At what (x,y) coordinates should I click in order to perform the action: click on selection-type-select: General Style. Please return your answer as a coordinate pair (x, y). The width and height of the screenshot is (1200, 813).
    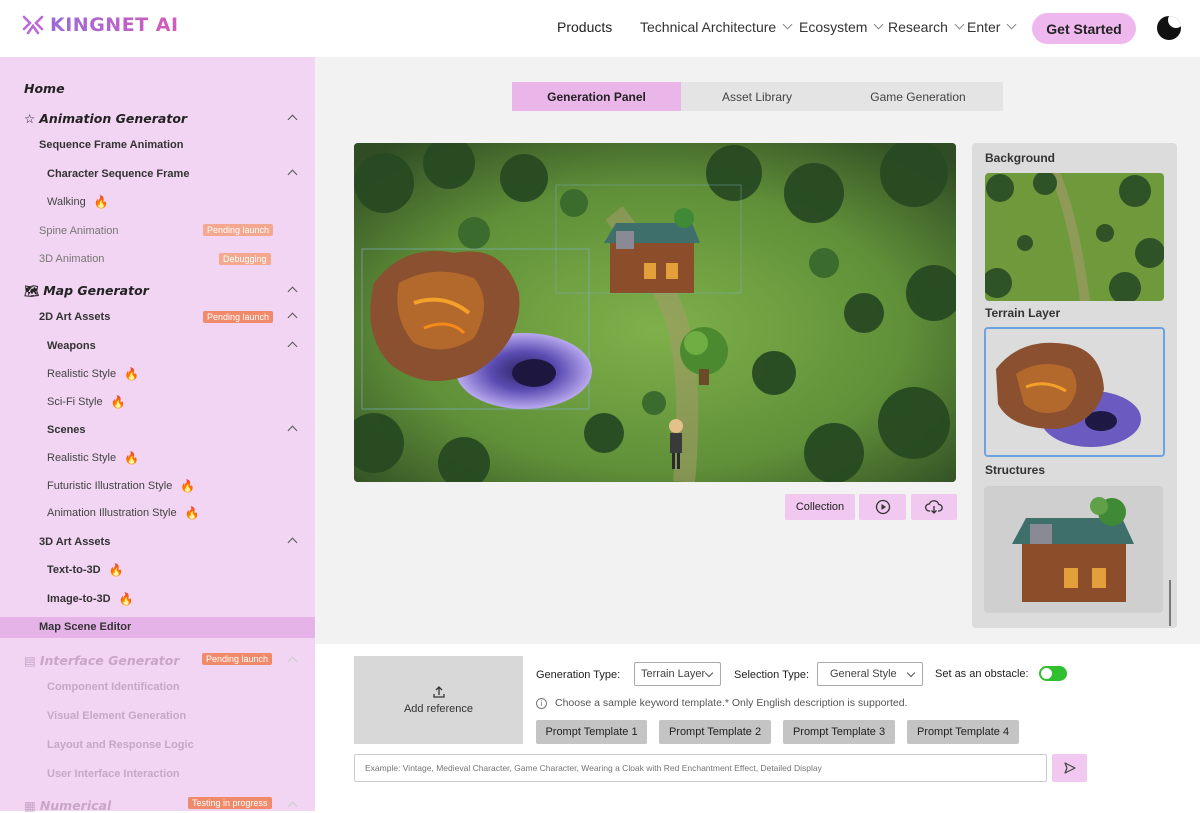
    Looking at the image, I should click on (870, 674).